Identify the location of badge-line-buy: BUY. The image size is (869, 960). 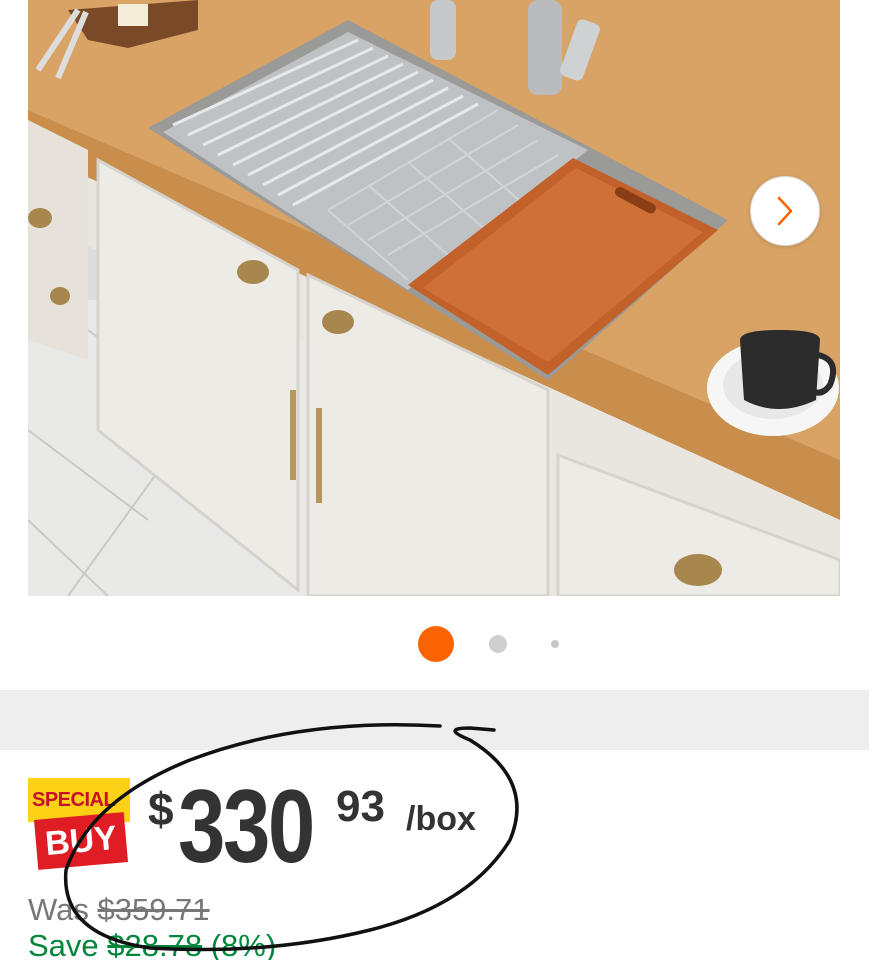
(81, 841).